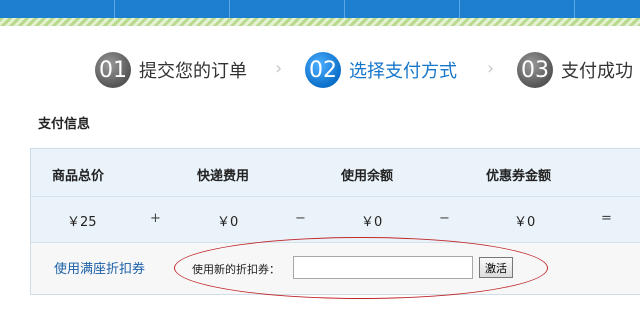  Describe the element at coordinates (525, 222) in the screenshot. I see `value-coupon-amount: ￥0` at that location.